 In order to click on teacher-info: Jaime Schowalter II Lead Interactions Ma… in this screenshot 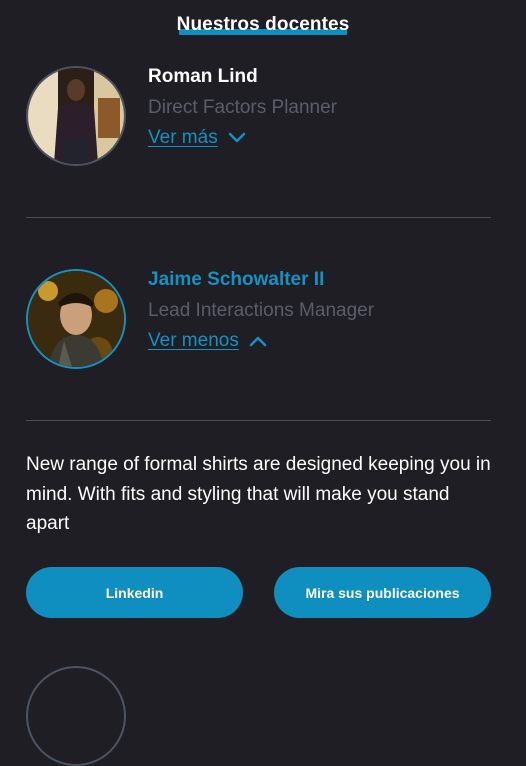, I will do `click(261, 310)`.